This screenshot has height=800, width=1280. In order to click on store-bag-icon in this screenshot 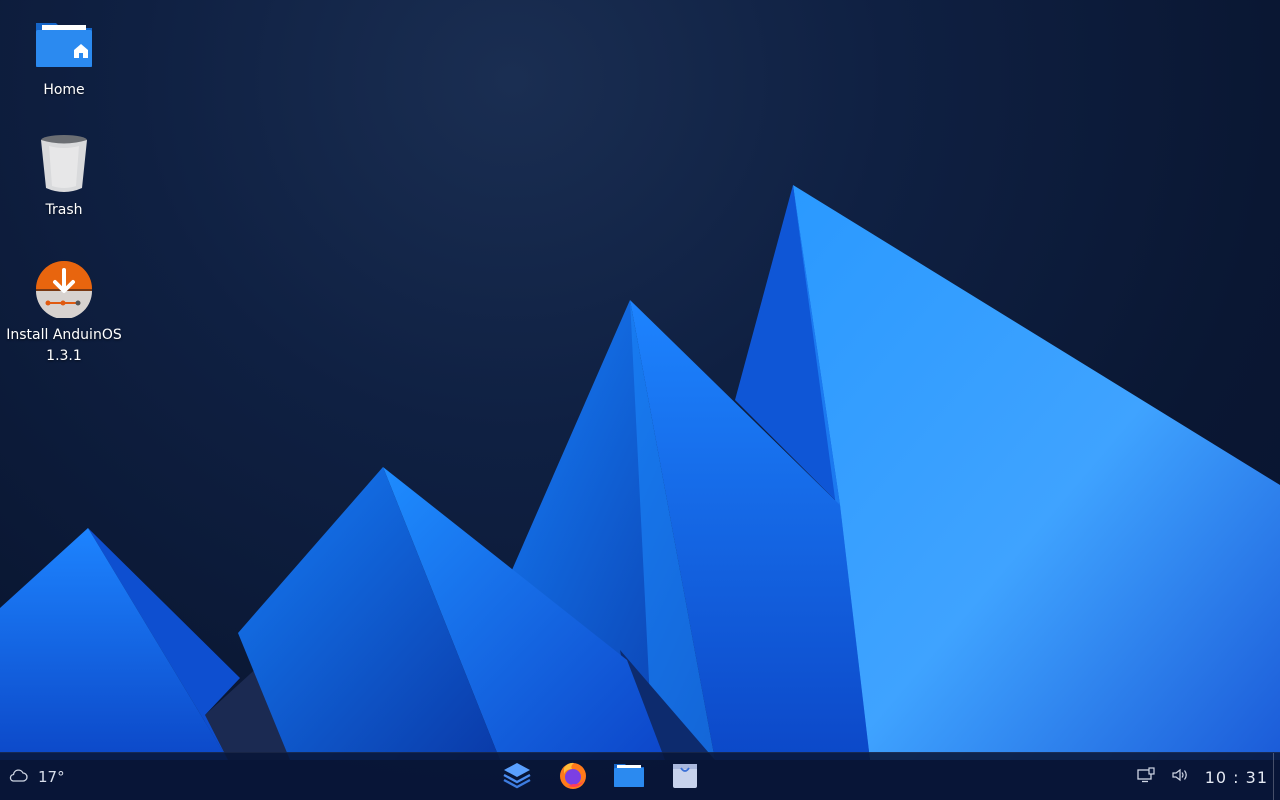, I will do `click(685, 777)`.